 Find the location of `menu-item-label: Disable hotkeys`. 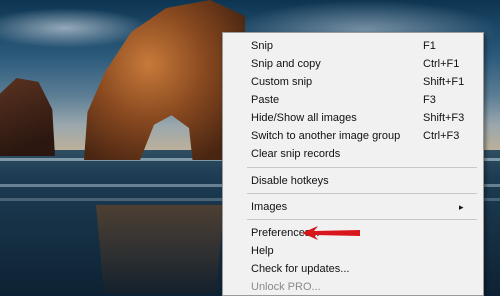

menu-item-label: Disable hotkeys is located at coordinates (290, 181).